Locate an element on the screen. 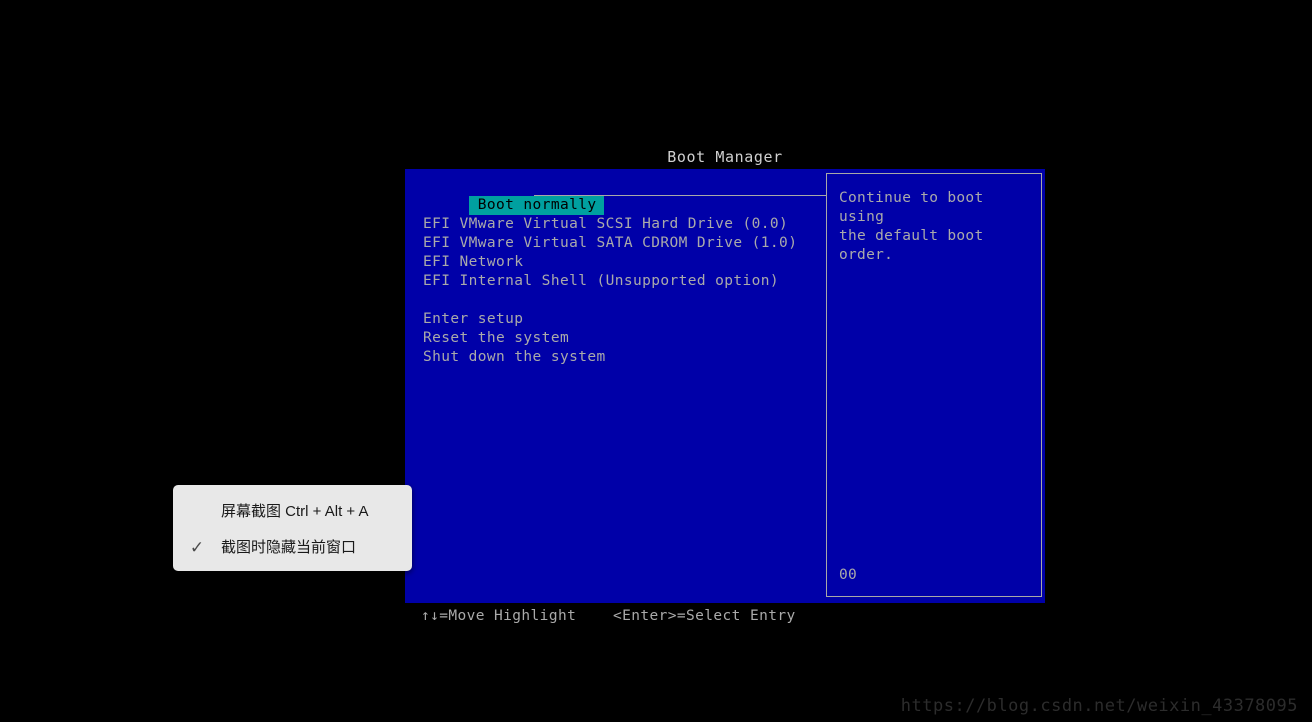 This screenshot has width=1312, height=722. menu-item-efi-internal-shell: EFI Internal Shell (Unsupported option) is located at coordinates (620, 281).